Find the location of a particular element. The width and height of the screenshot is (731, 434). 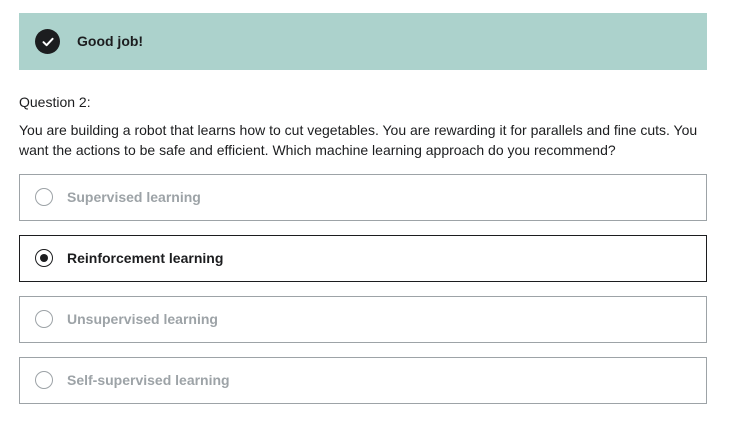

radio-button-selected is located at coordinates (44, 258).